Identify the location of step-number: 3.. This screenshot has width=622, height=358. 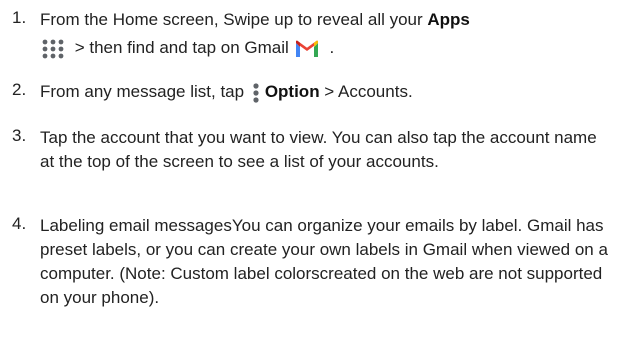
(19, 135).